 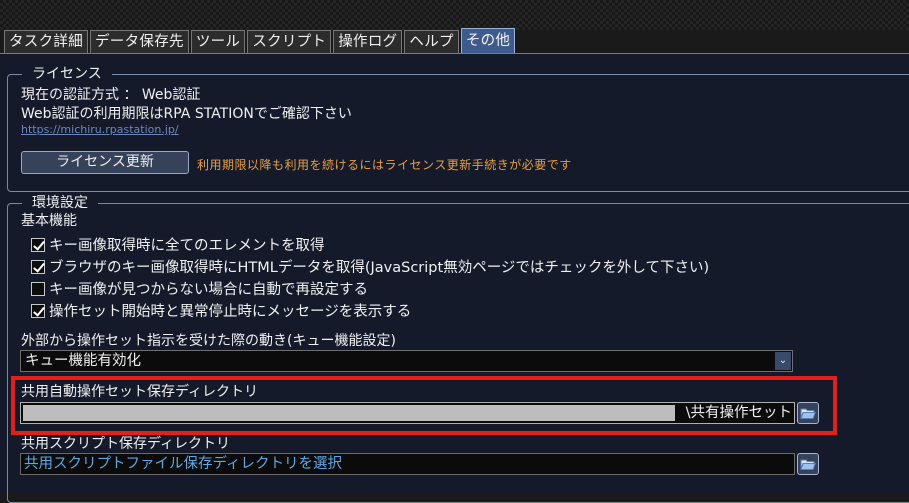 What do you see at coordinates (431, 41) in the screenshot?
I see `tab-help: ヘルプ` at bounding box center [431, 41].